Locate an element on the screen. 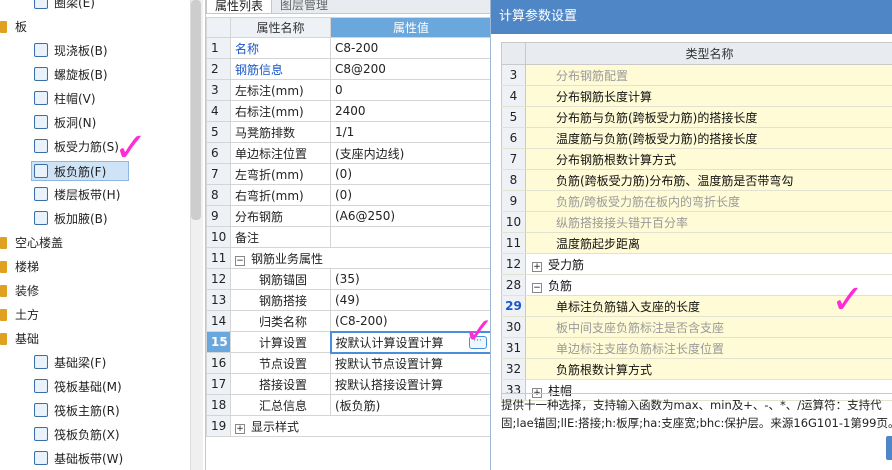  property-row: 1 名称 C8-200 is located at coordinates (349, 48).